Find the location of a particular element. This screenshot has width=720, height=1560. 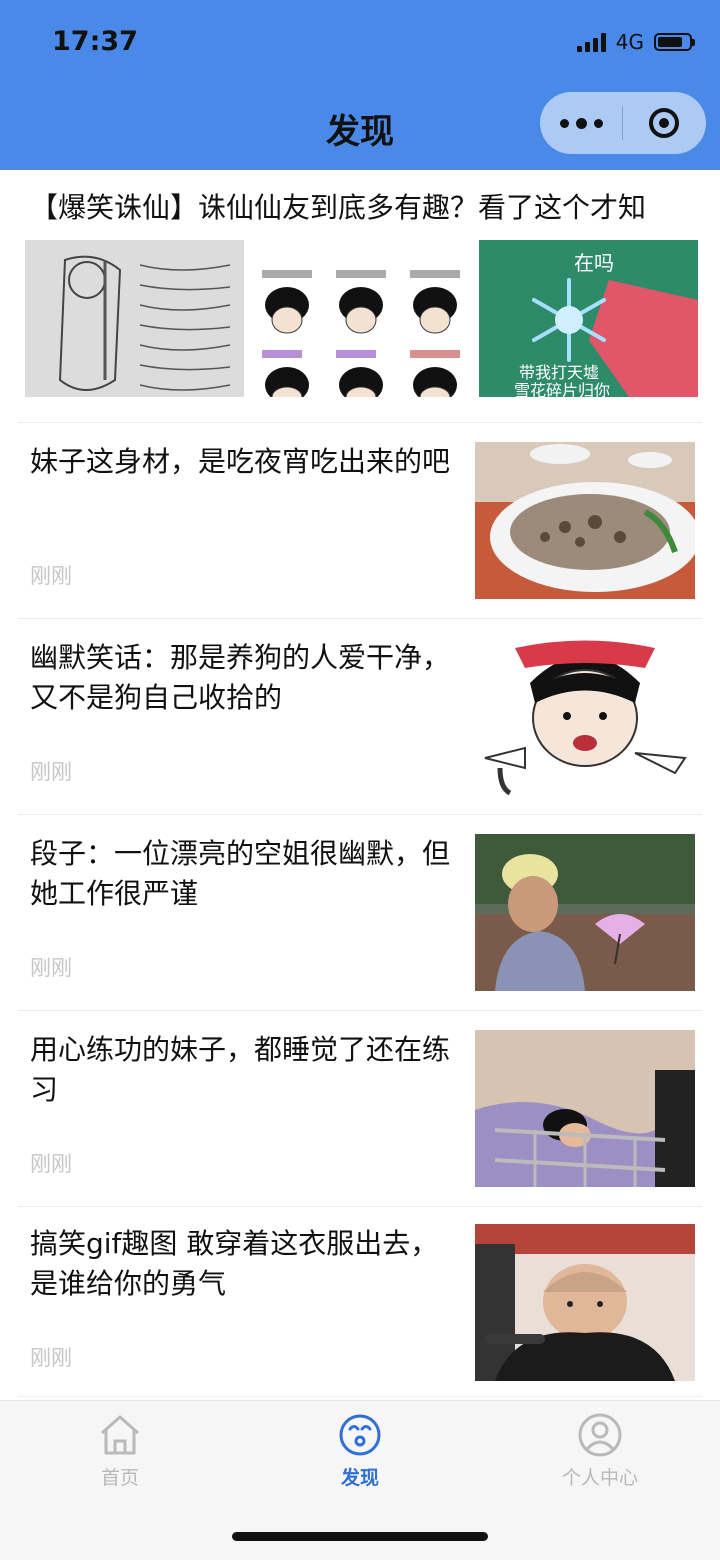

thumbnail-caption: 带我打天墟 is located at coordinates (559, 372).